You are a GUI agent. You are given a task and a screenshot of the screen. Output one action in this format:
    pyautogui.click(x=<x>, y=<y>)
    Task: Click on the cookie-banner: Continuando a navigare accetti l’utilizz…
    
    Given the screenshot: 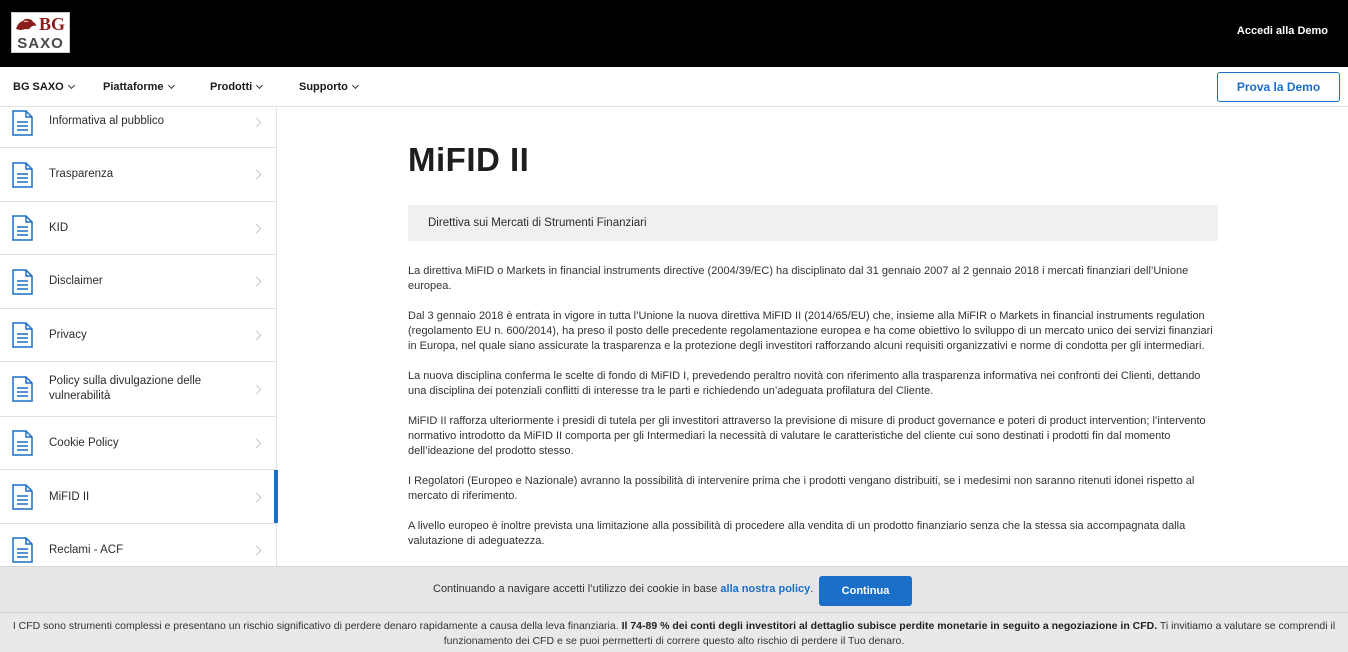 What is the action you would take?
    pyautogui.click(x=674, y=589)
    